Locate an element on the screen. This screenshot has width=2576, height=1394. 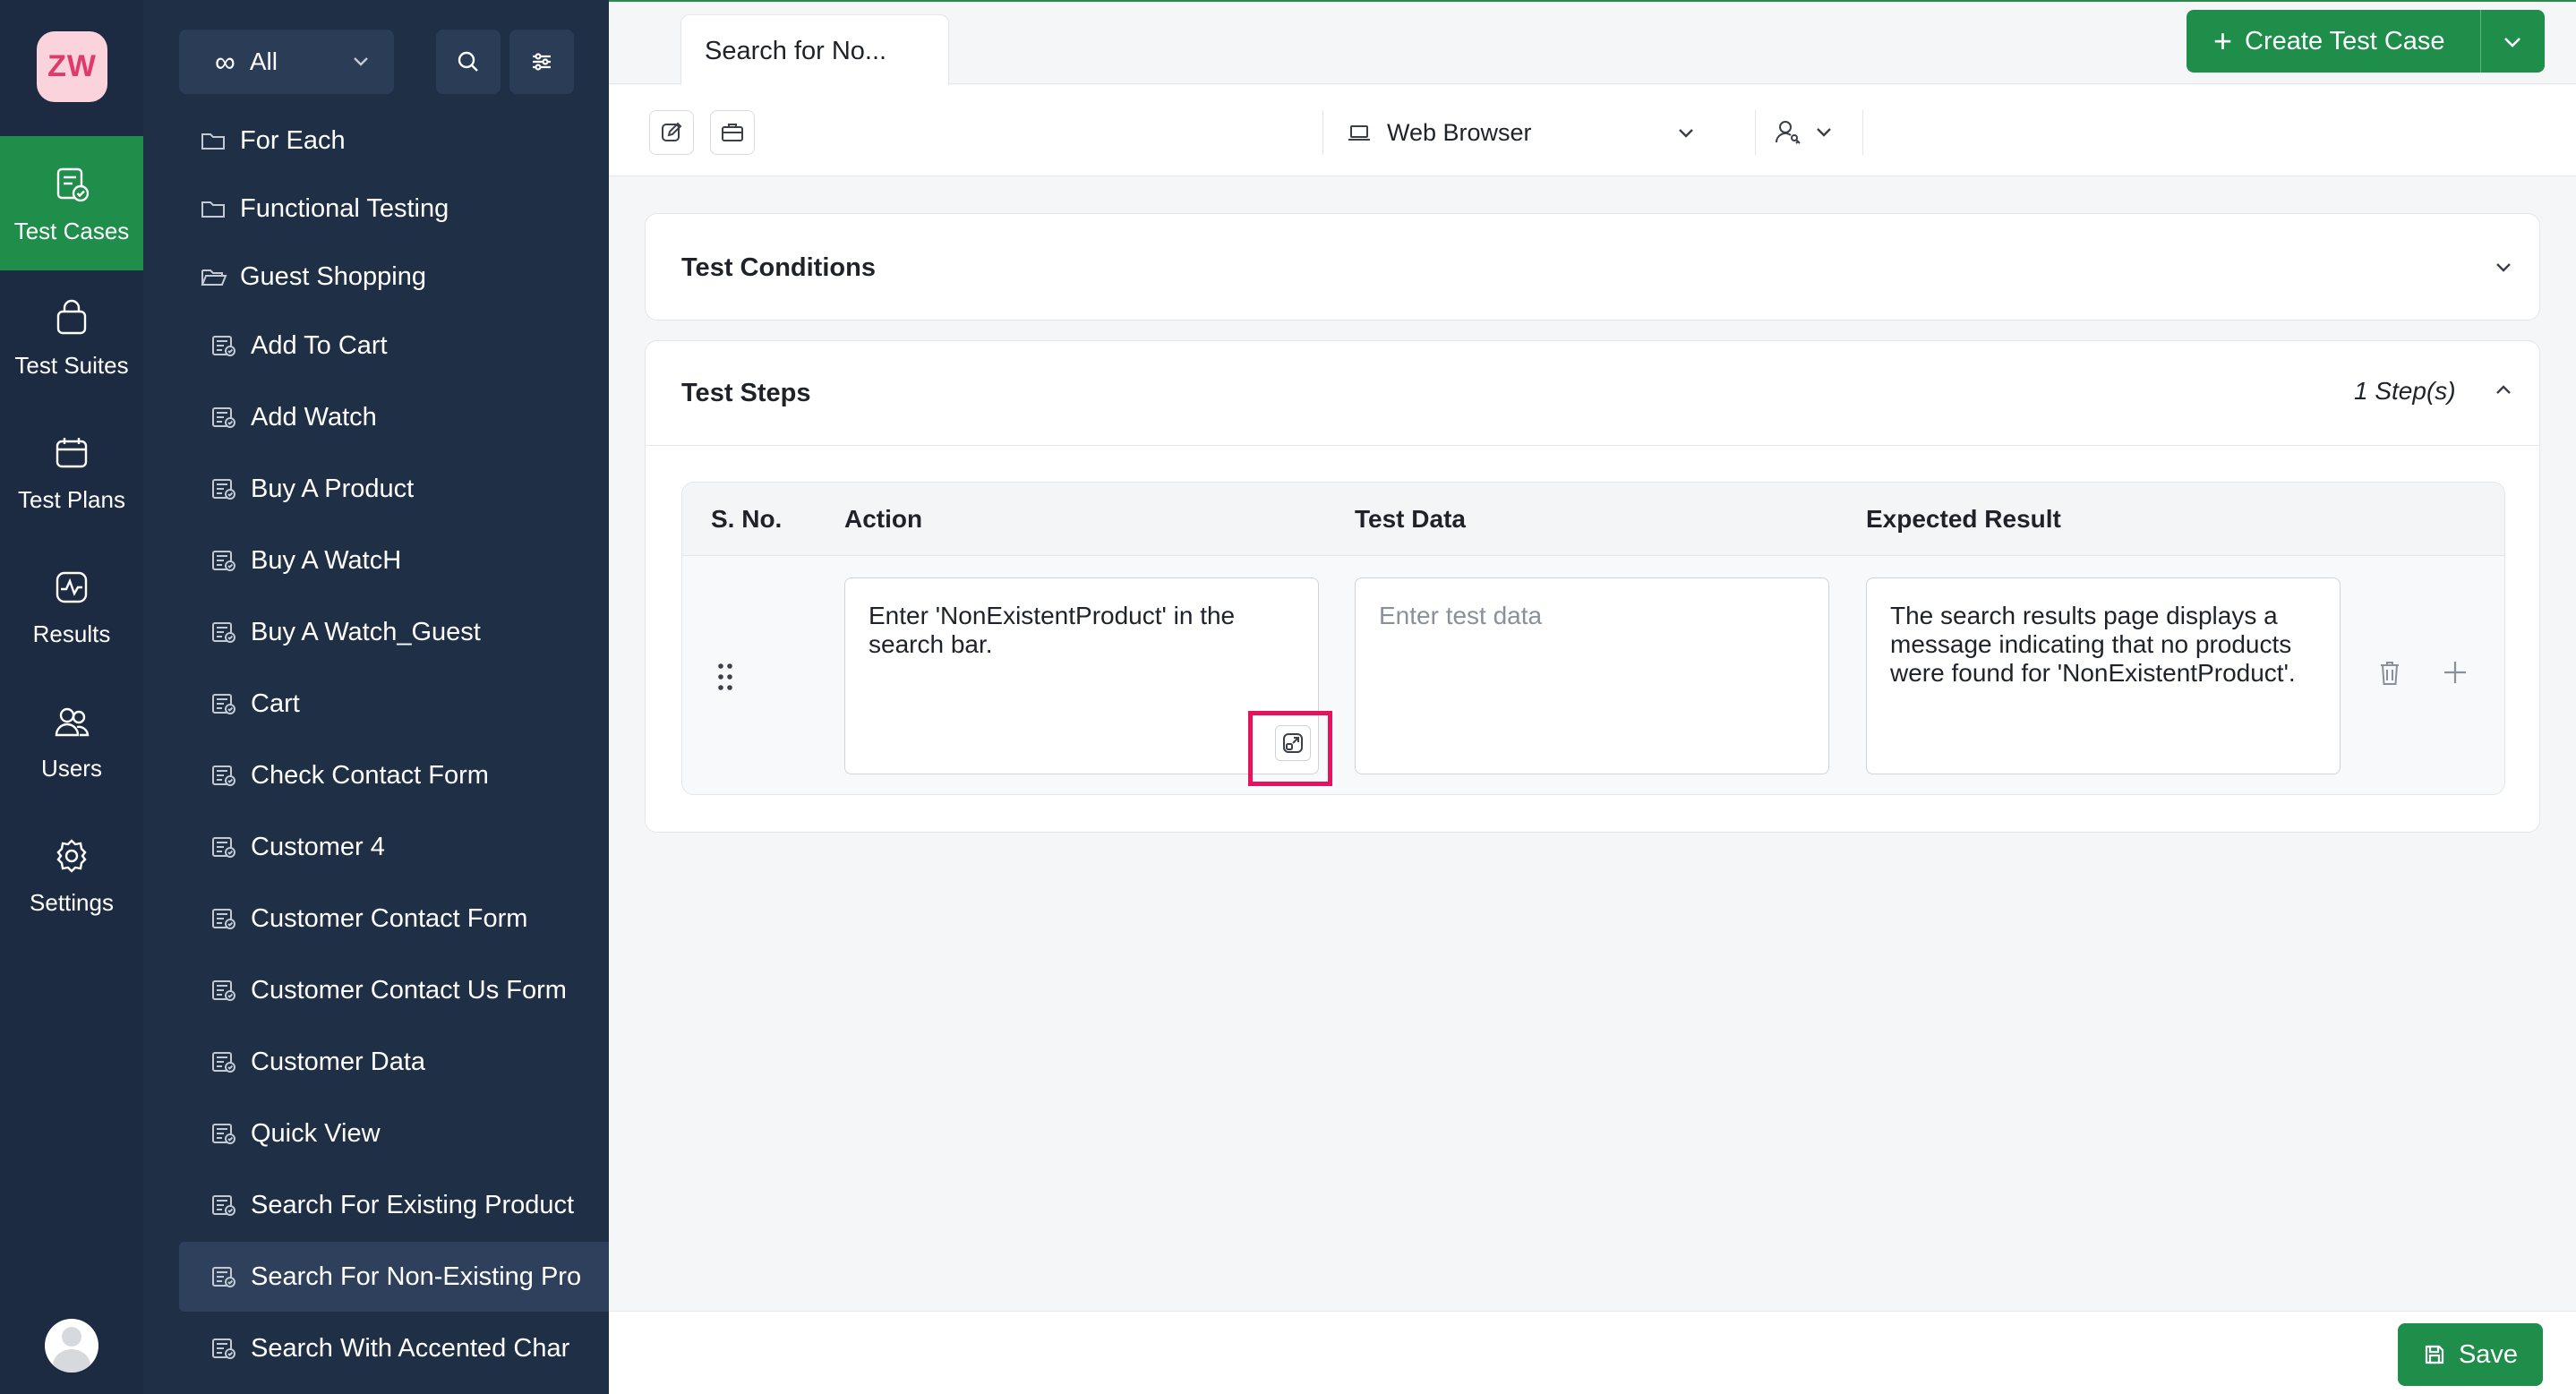
save-icon is located at coordinates (2434, 1354).